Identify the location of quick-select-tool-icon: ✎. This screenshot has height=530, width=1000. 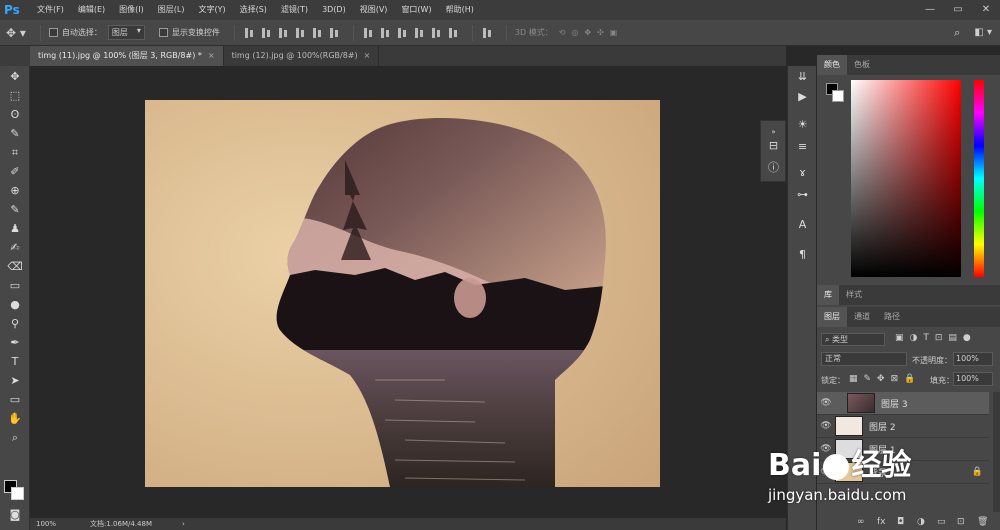
(15, 133).